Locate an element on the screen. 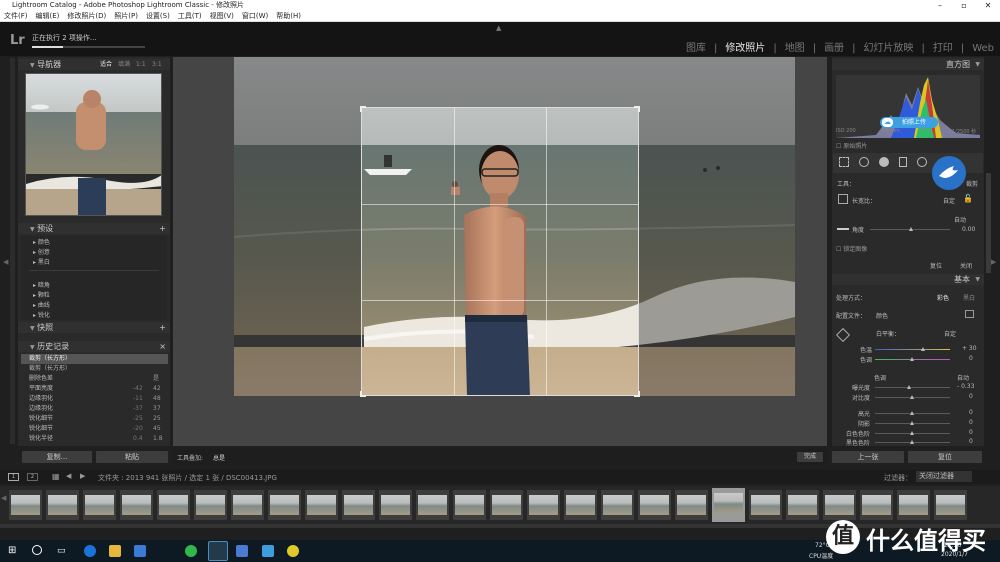  straighten-tool-icon is located at coordinates (843, 229).